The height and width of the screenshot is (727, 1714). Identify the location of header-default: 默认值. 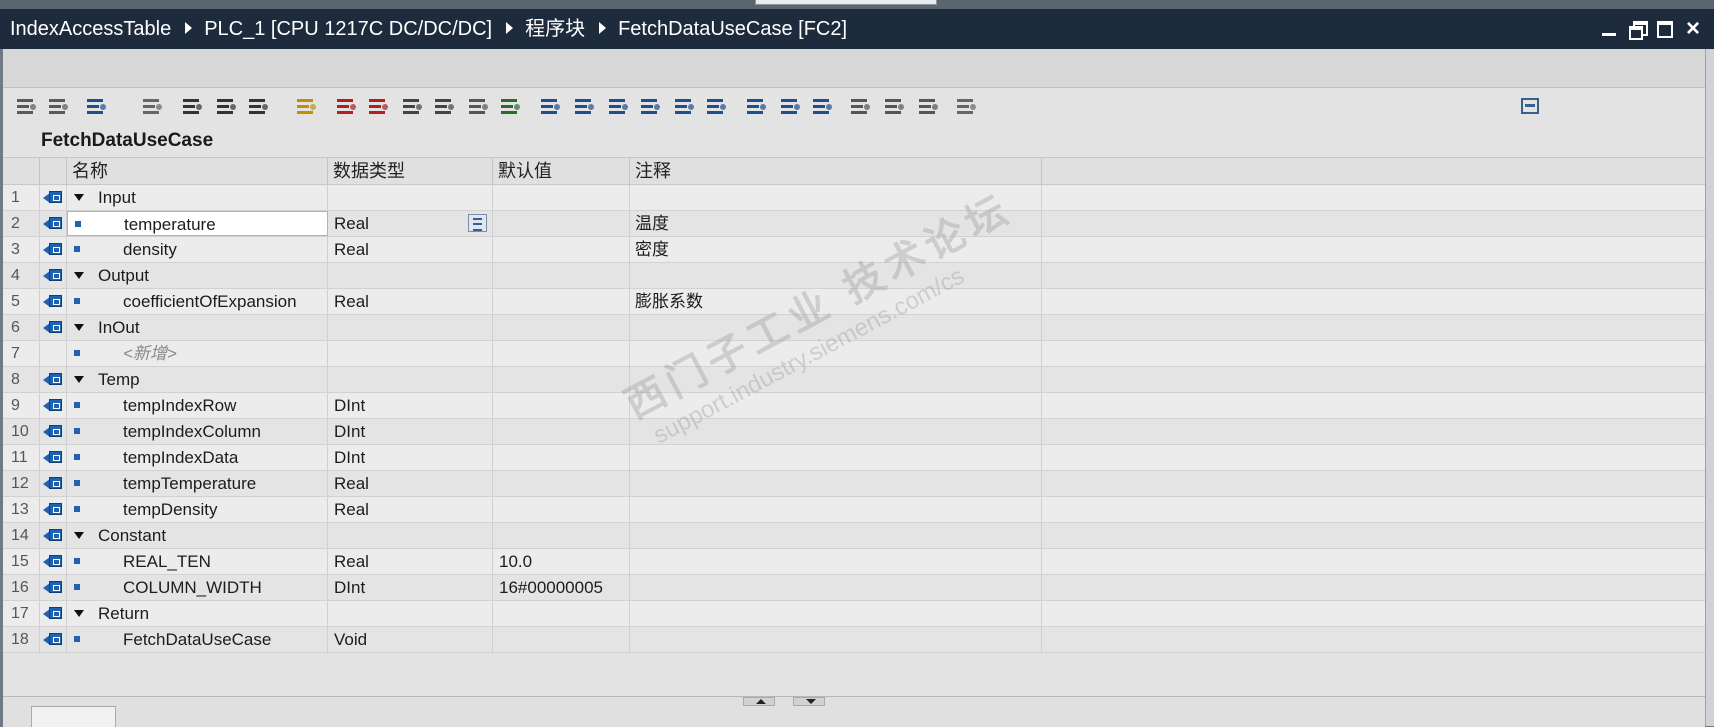
(561, 171).